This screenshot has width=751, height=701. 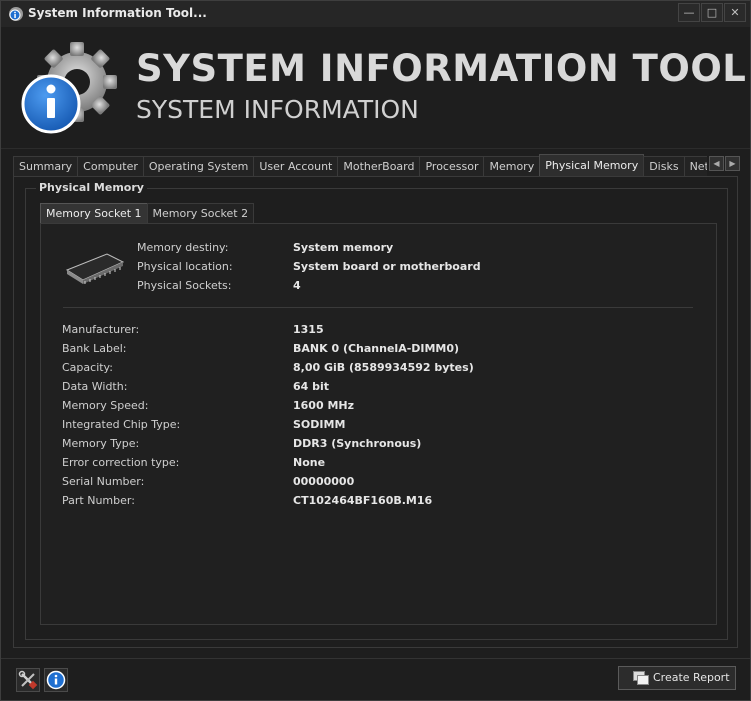 I want to click on tab-memory-socket-2: Memory Socket 2, so click(x=200, y=213).